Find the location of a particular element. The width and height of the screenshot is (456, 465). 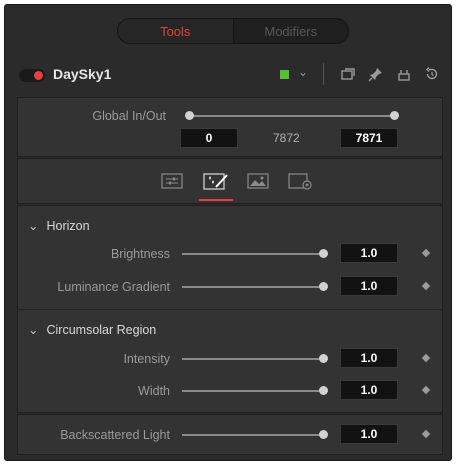

group-divider is located at coordinates (230, 309).